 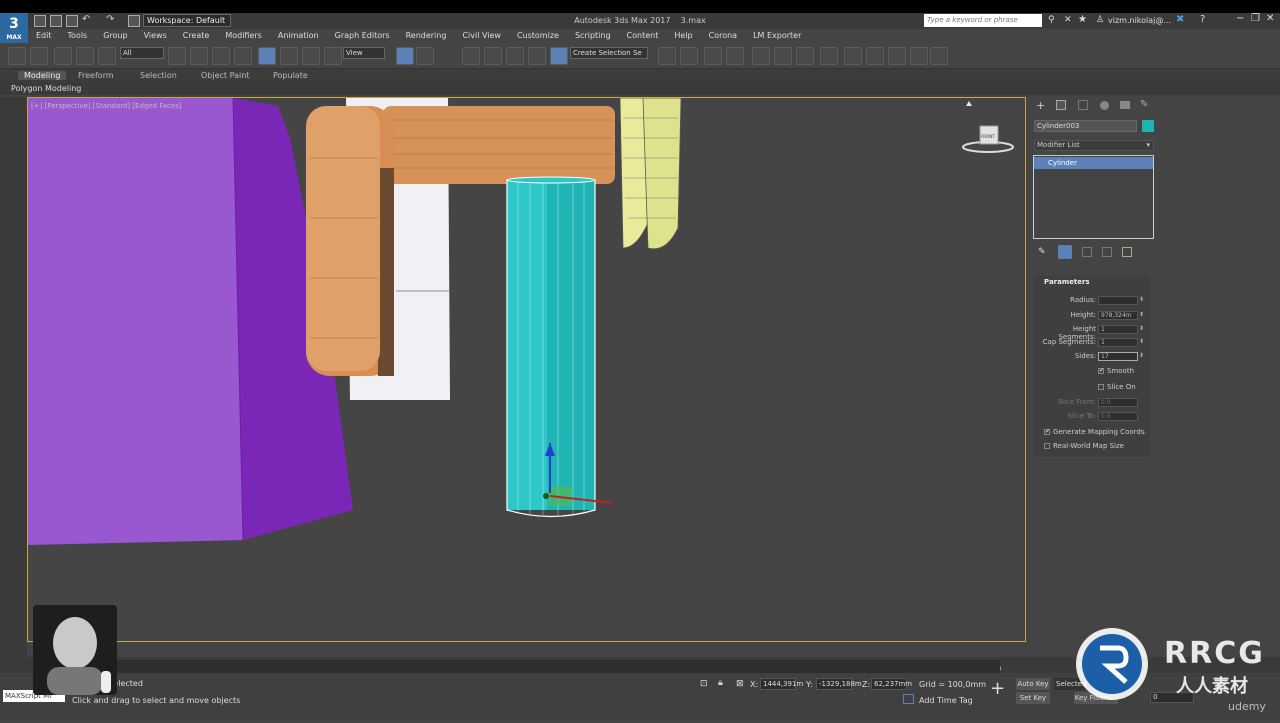 I want to click on ribbon-tab-object-paint: Object Paint, so click(x=225, y=75).